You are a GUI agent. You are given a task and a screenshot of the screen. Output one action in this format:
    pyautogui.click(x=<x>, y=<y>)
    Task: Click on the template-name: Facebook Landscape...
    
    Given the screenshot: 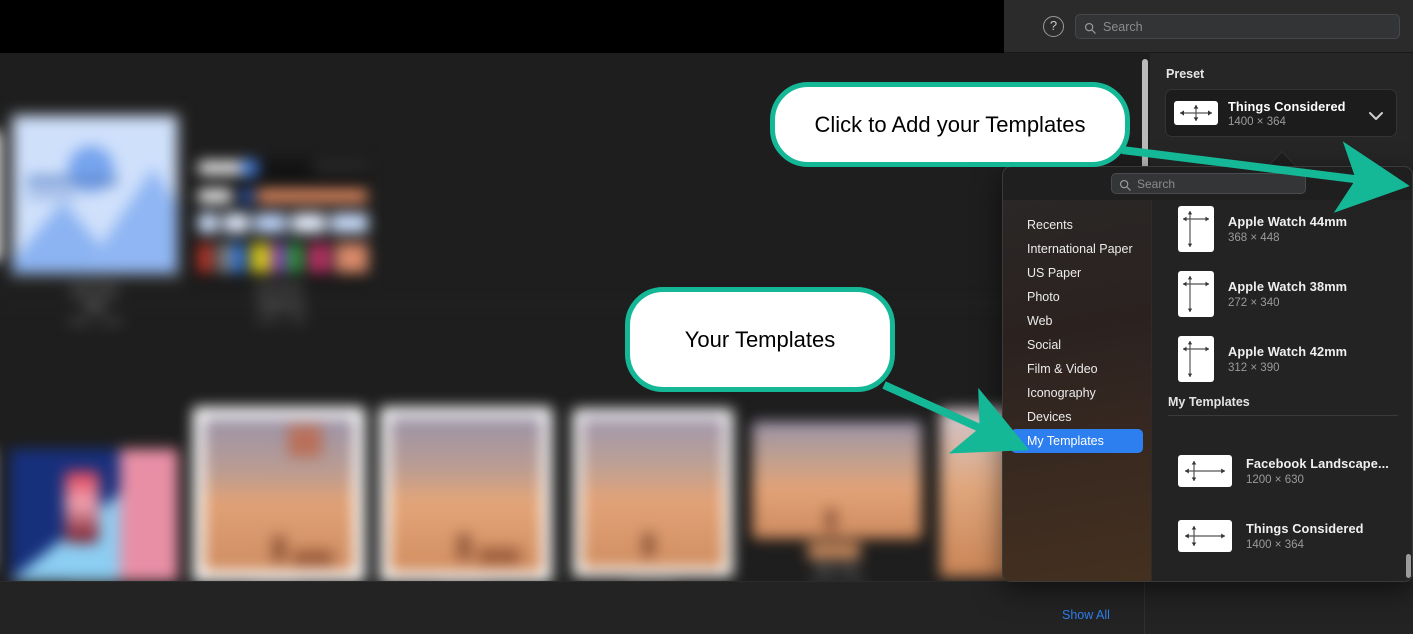 What is the action you would take?
    pyautogui.click(x=1317, y=463)
    